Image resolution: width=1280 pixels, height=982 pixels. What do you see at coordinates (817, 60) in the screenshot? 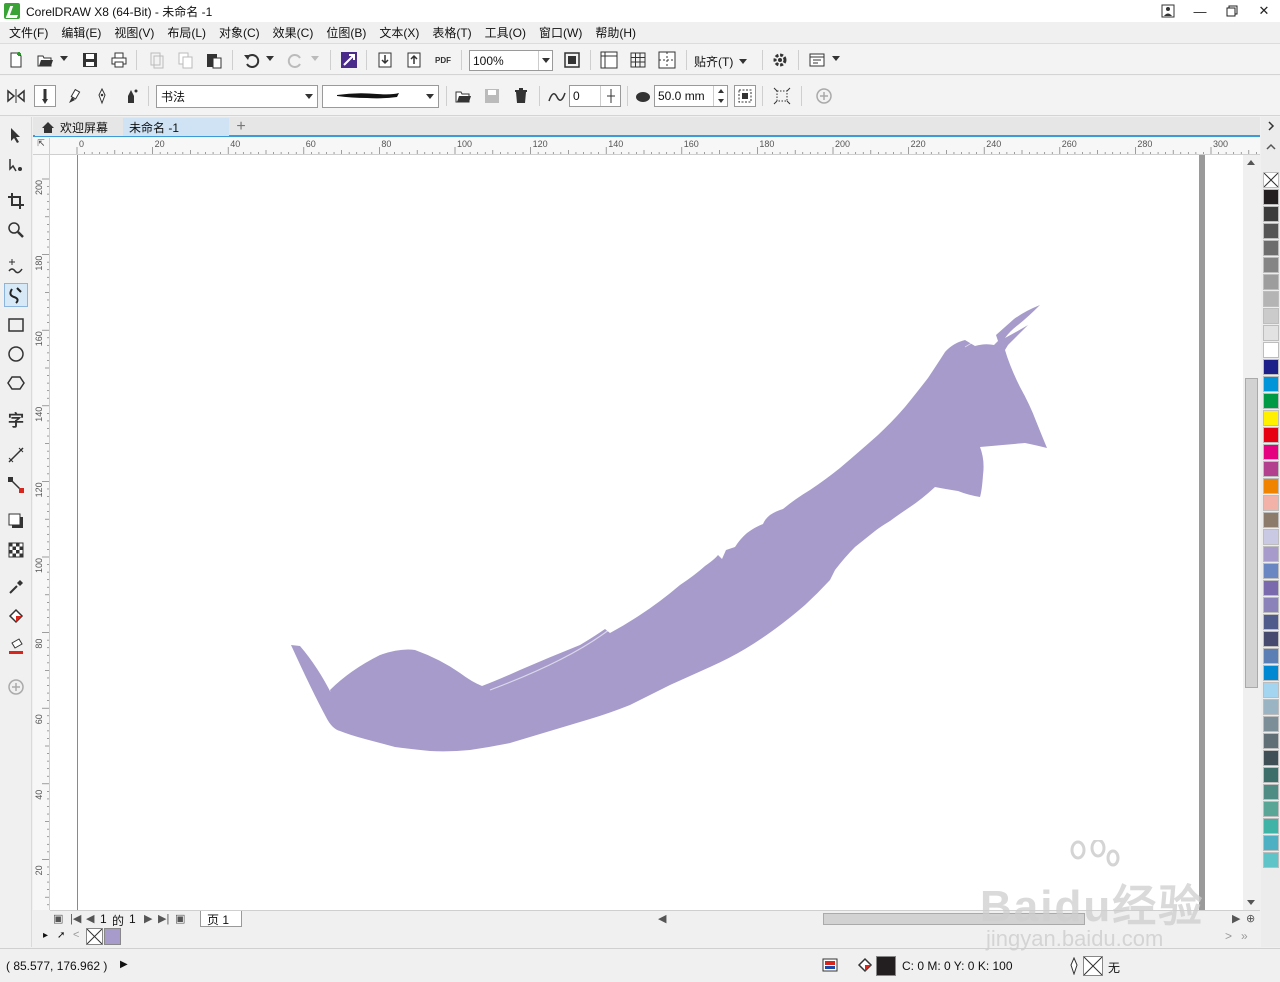
I see `application-launcher-icon` at bounding box center [817, 60].